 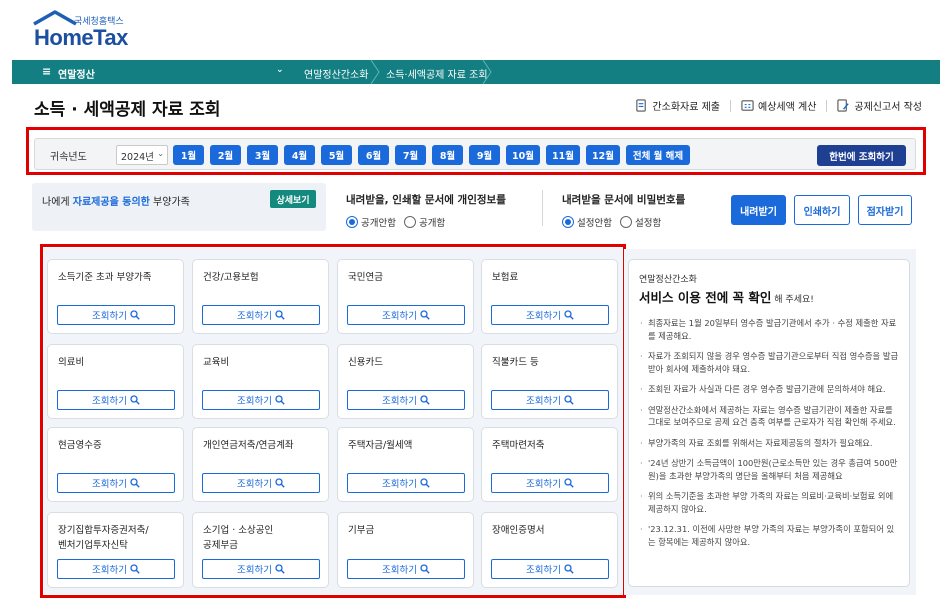 What do you see at coordinates (648, 223) in the screenshot?
I see `radio-label: 설정함` at bounding box center [648, 223].